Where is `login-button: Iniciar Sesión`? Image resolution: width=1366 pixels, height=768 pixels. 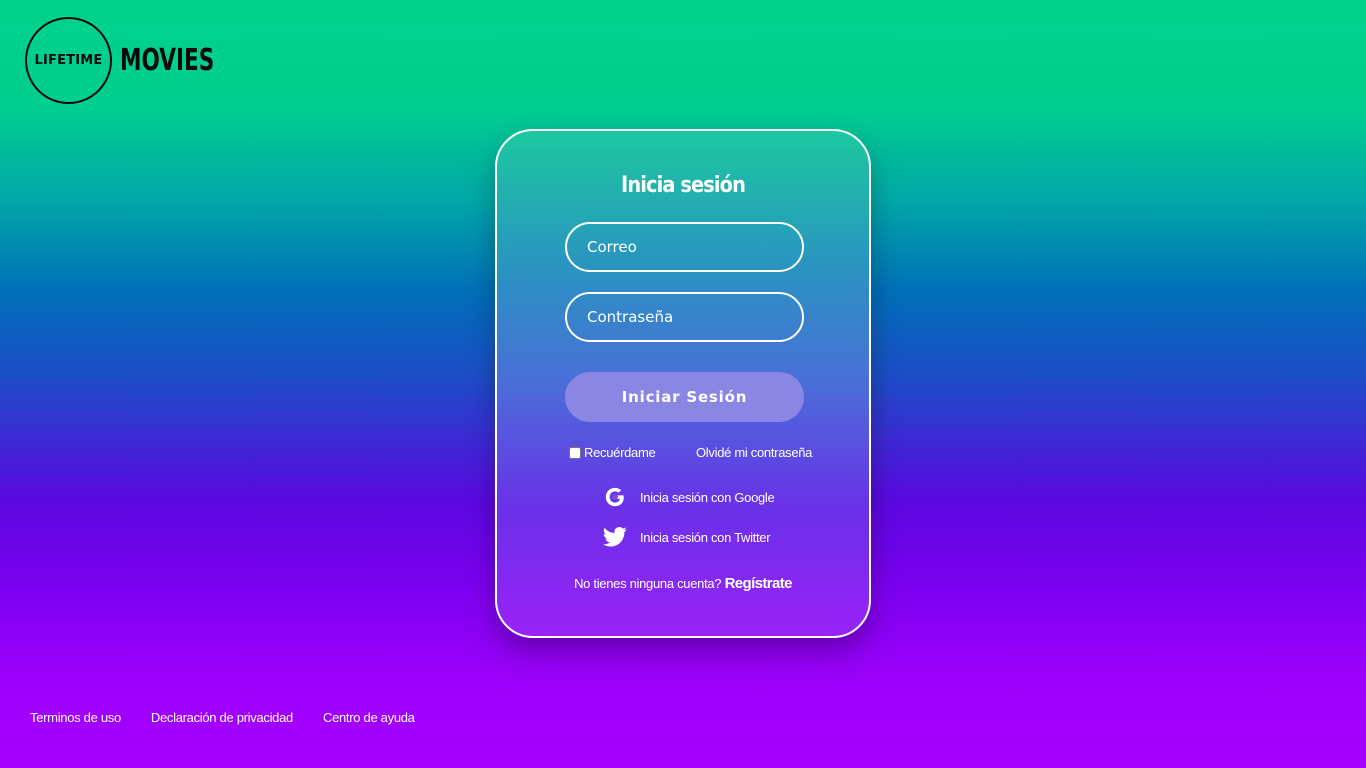 login-button: Iniciar Sesión is located at coordinates (684, 397).